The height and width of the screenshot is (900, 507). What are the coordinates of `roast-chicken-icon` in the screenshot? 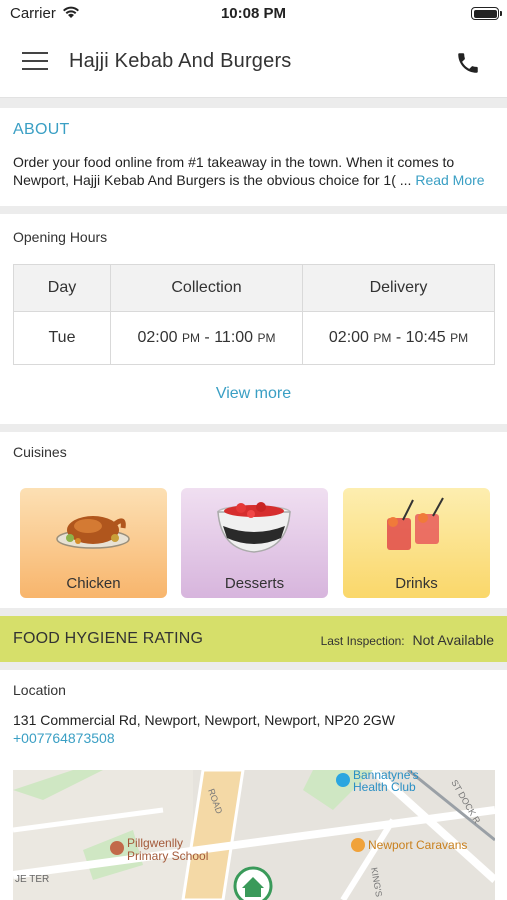 It's located at (93, 532).